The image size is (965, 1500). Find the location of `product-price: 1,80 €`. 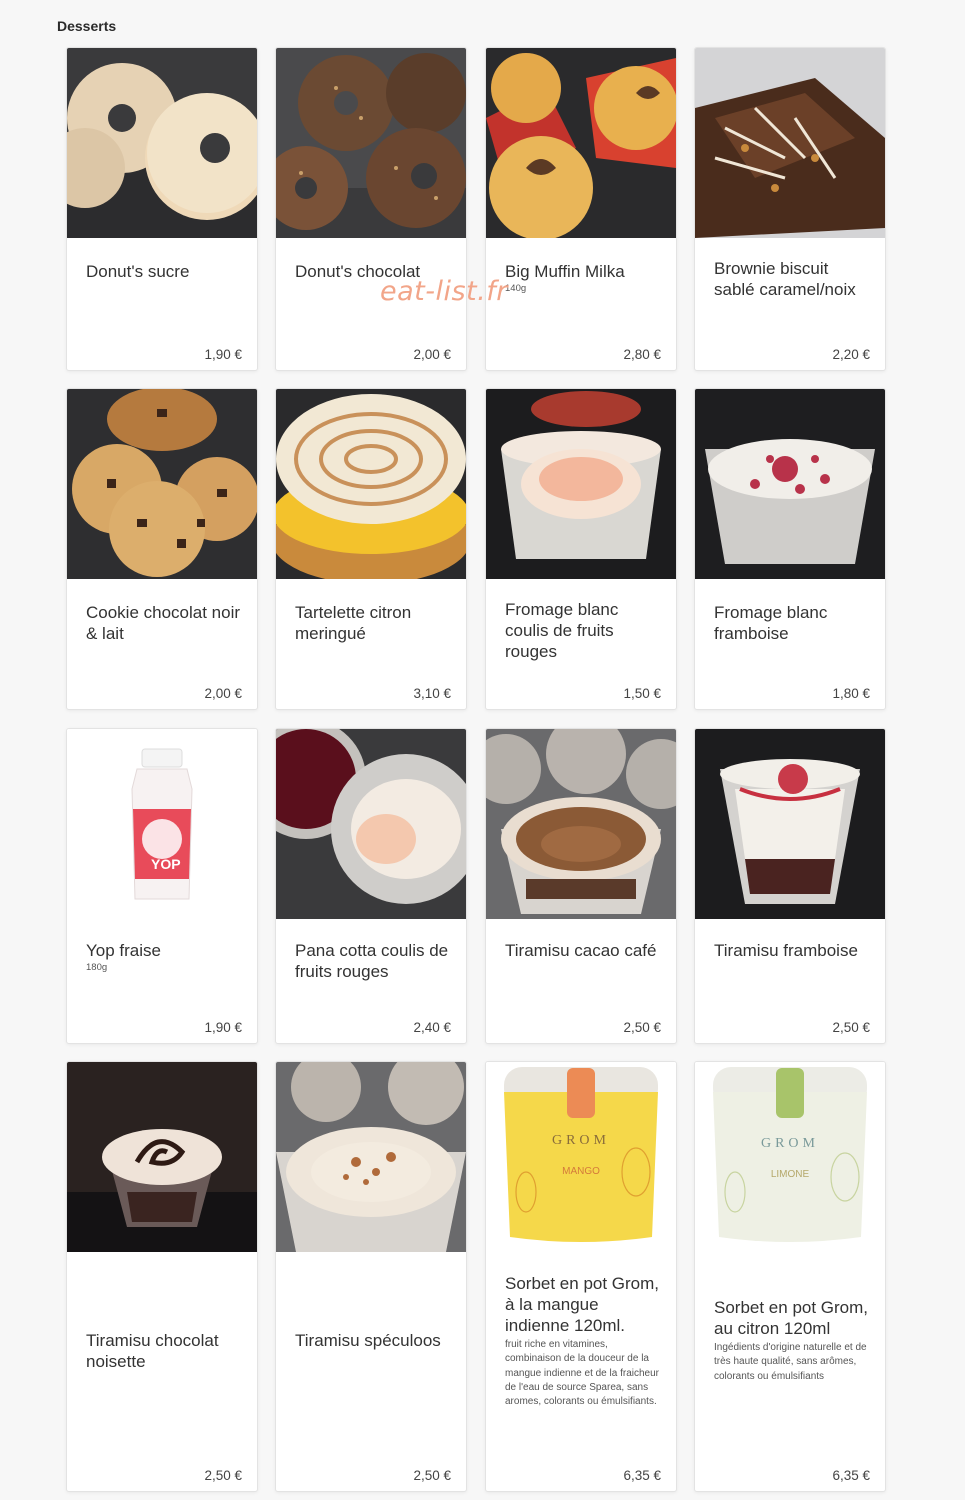

product-price: 1,80 € is located at coordinates (851, 693).